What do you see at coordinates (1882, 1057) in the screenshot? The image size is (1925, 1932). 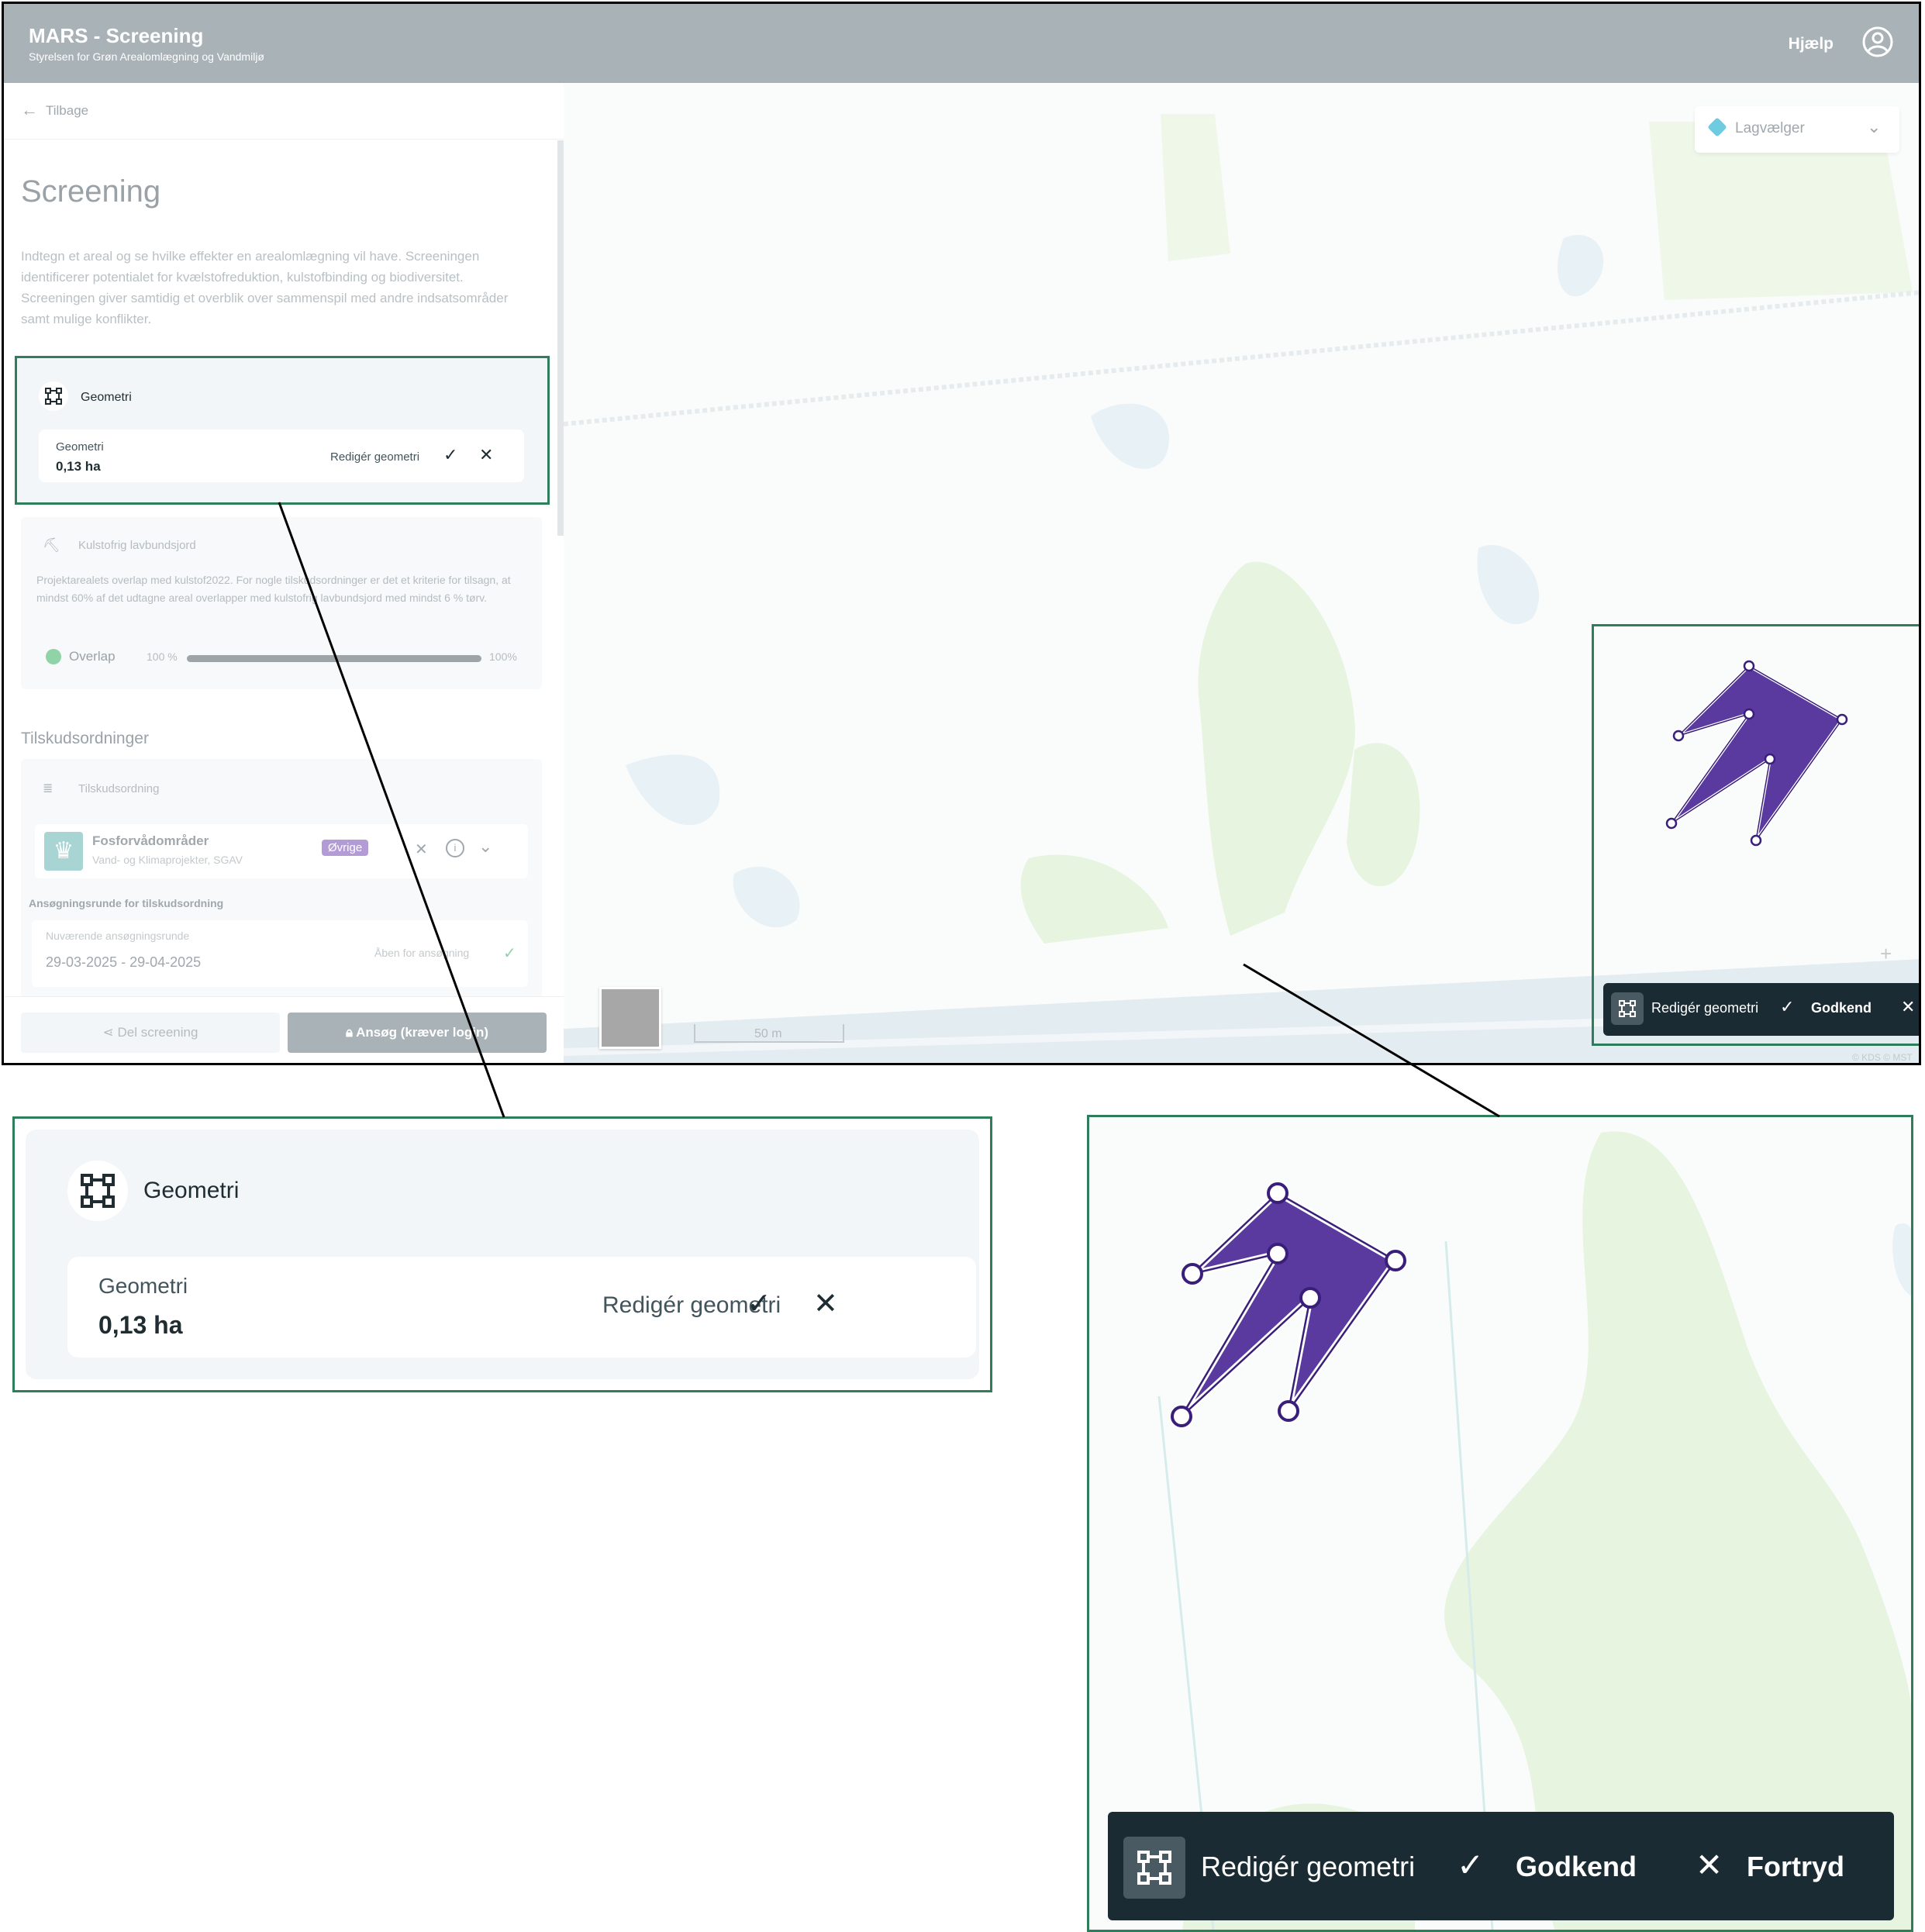 I see `map-attribution: © KDS © MST` at bounding box center [1882, 1057].